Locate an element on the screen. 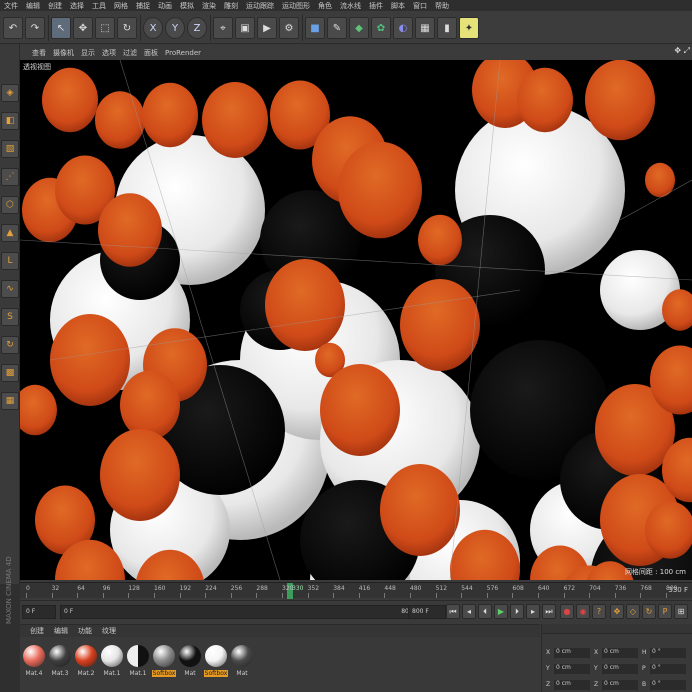 Image resolution: width=692 pixels, height=692 pixels. menu-item-15: 插件 is located at coordinates (376, 6).